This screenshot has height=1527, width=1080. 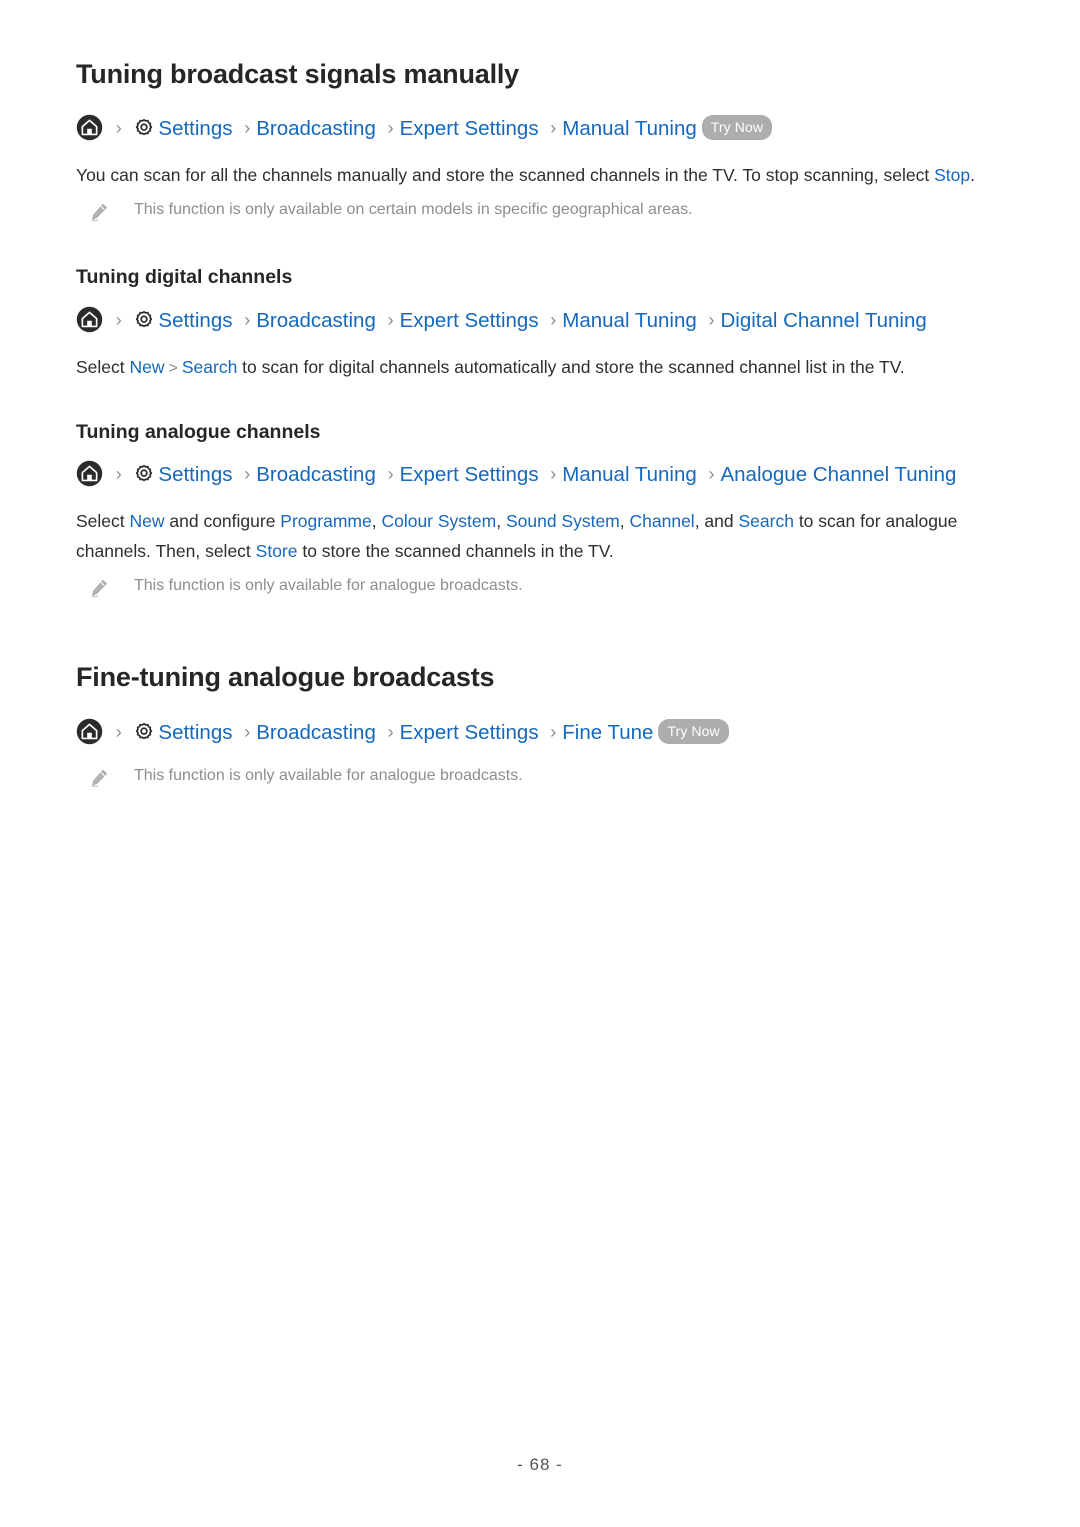 What do you see at coordinates (662, 521) in the screenshot?
I see `link-channel: Channel` at bounding box center [662, 521].